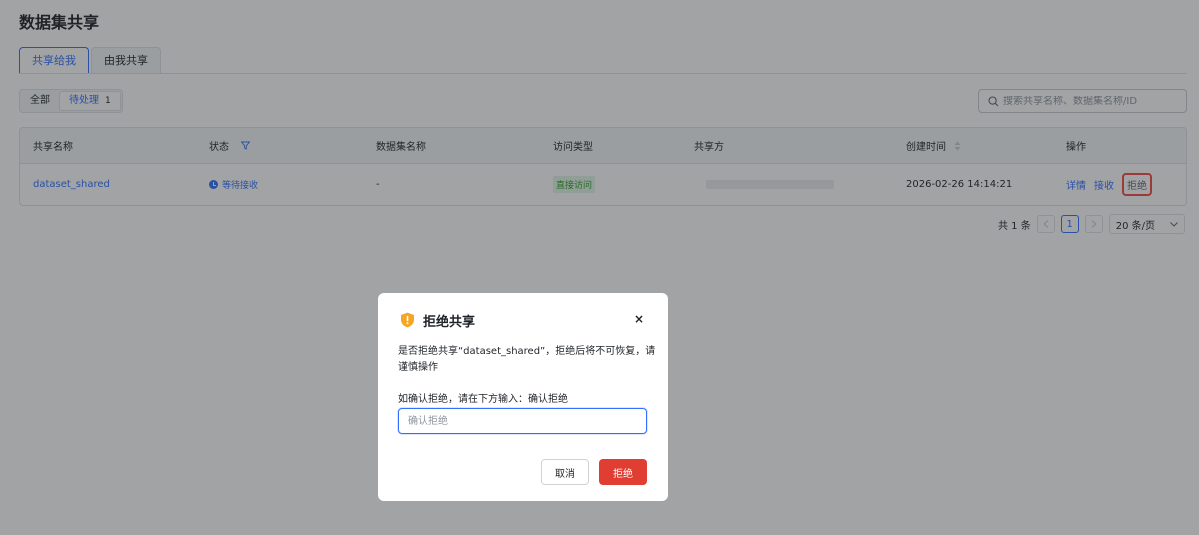 The width and height of the screenshot is (1199, 535). What do you see at coordinates (407, 320) in the screenshot?
I see `warning-shield-icon` at bounding box center [407, 320].